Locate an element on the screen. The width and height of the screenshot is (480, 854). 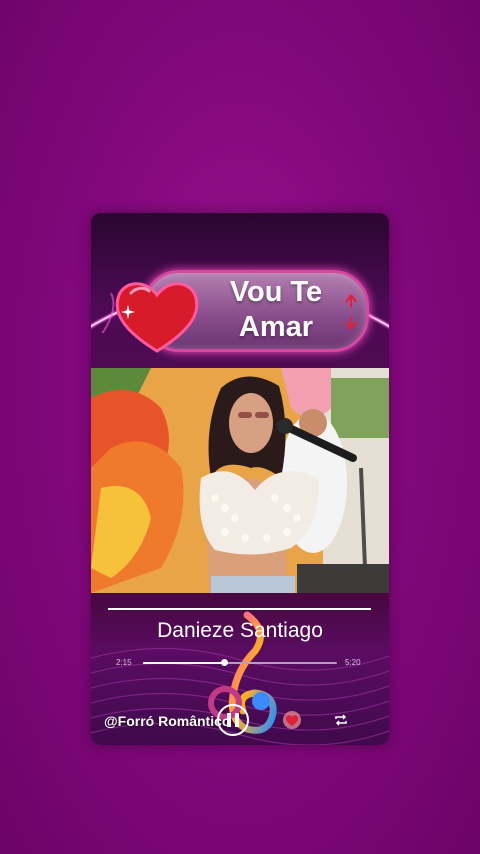
heart-favorite-icon is located at coordinates (292, 720).